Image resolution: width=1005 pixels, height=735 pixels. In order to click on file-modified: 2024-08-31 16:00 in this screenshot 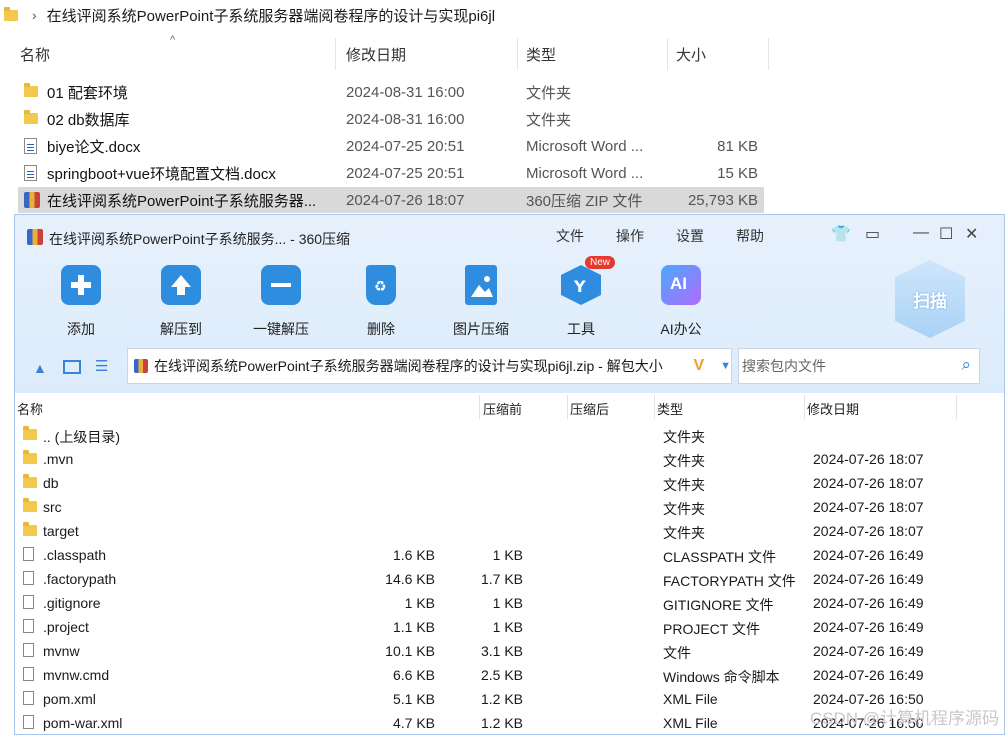, I will do `click(405, 119)`.